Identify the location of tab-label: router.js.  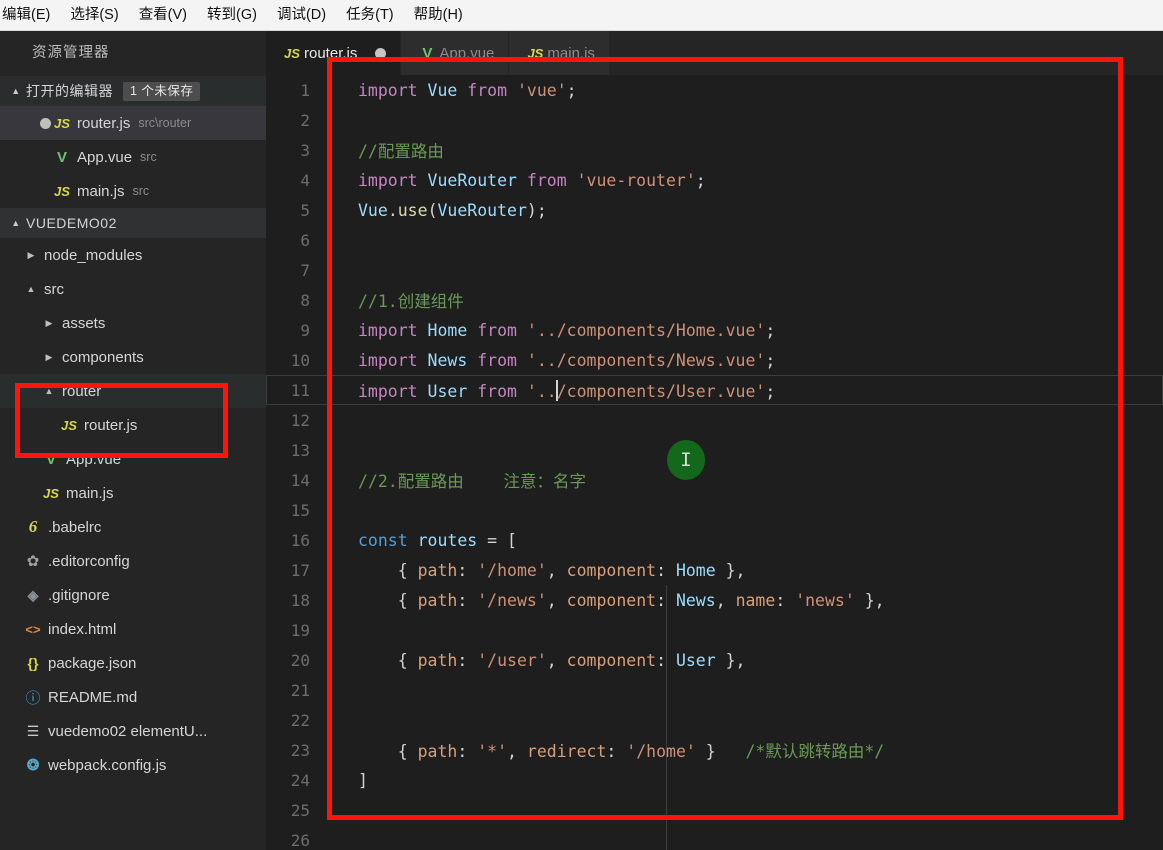
(331, 53).